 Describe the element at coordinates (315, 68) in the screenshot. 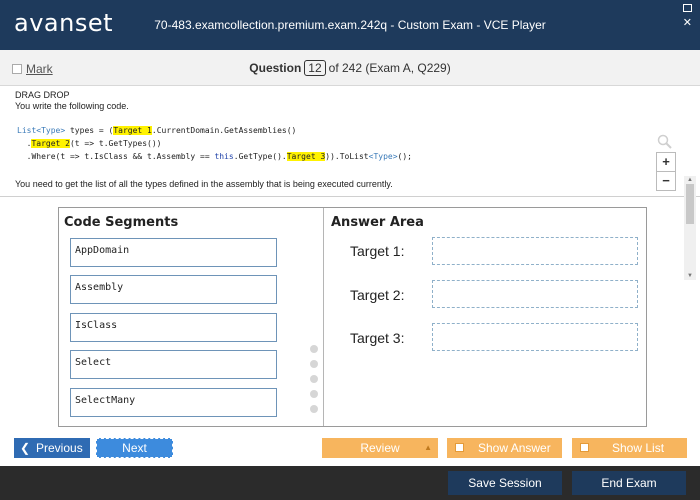

I see `question-number-input: 12` at that location.